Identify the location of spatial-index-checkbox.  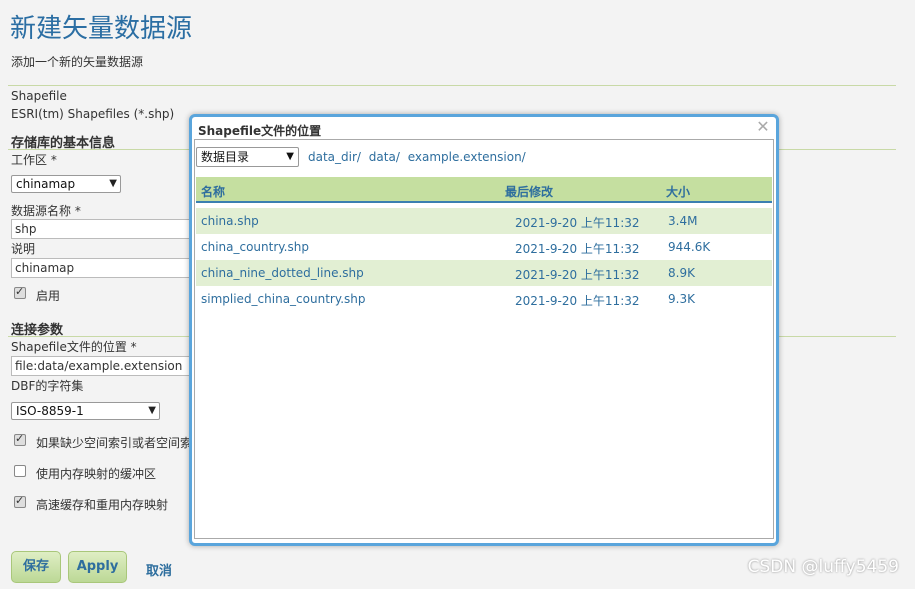
(20, 439).